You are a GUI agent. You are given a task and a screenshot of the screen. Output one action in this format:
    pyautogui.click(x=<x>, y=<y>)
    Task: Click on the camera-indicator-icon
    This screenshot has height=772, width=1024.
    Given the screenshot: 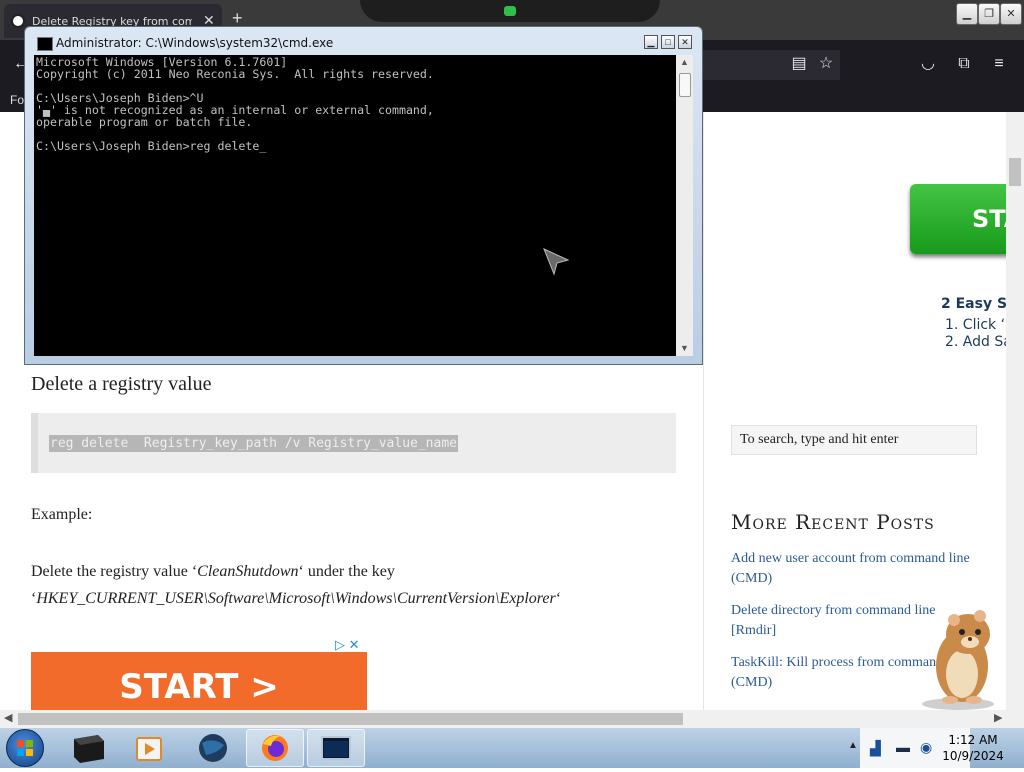 What is the action you would take?
    pyautogui.click(x=510, y=11)
    